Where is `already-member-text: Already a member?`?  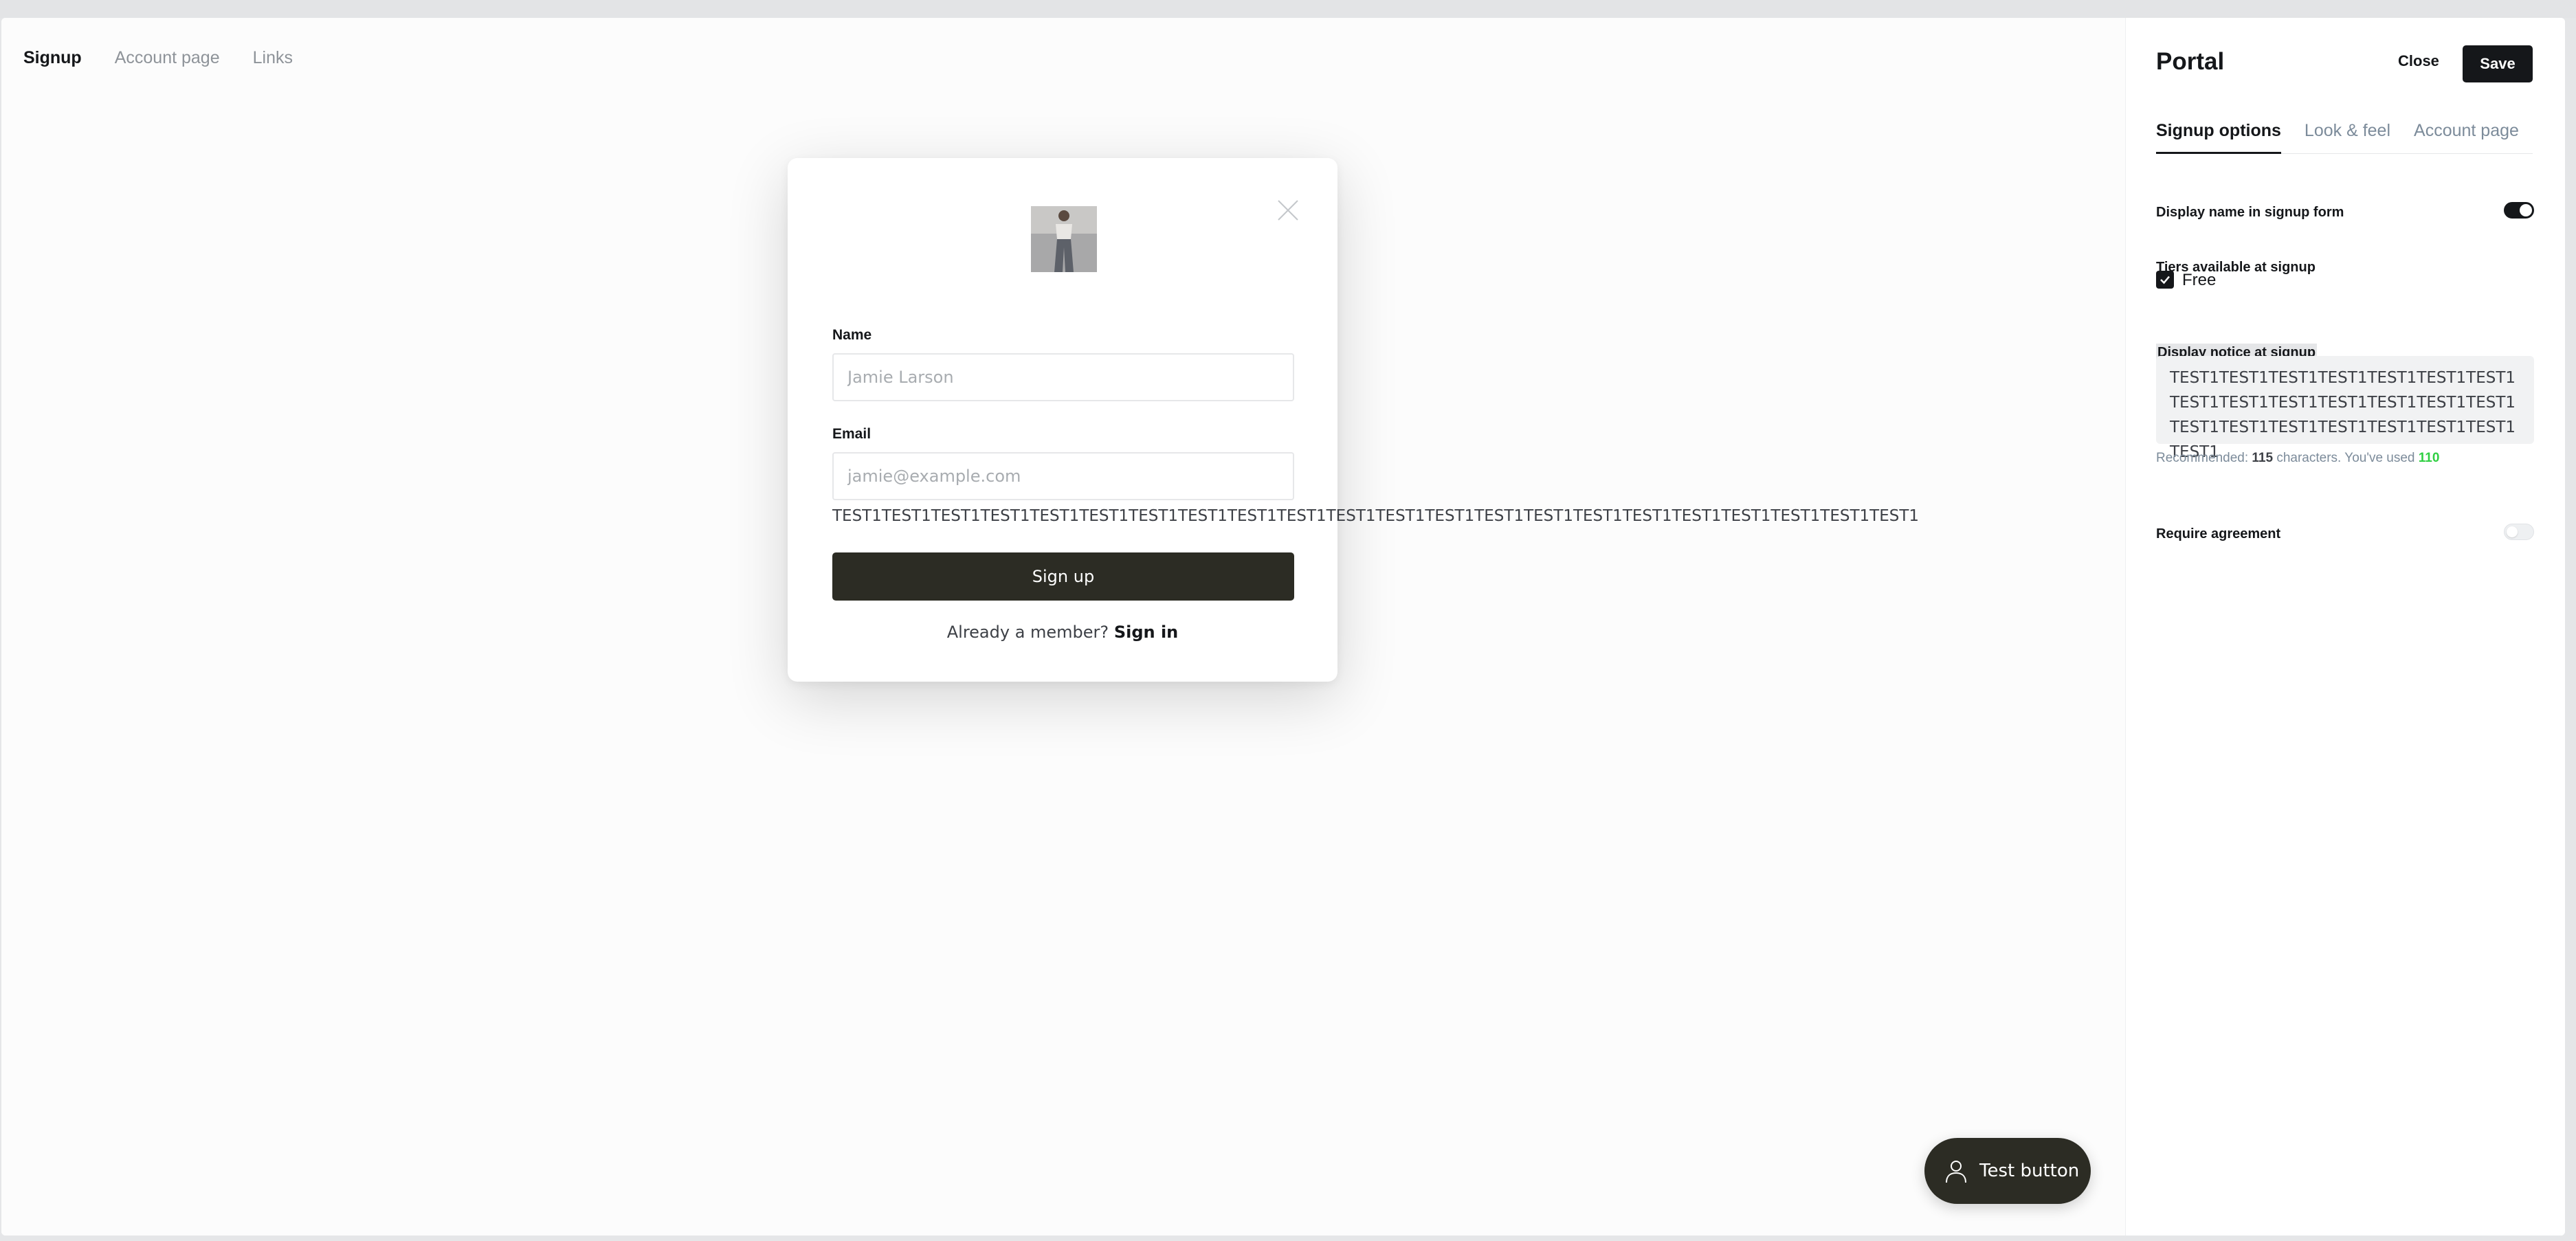
already-member-text: Already a member? is located at coordinates (1027, 632).